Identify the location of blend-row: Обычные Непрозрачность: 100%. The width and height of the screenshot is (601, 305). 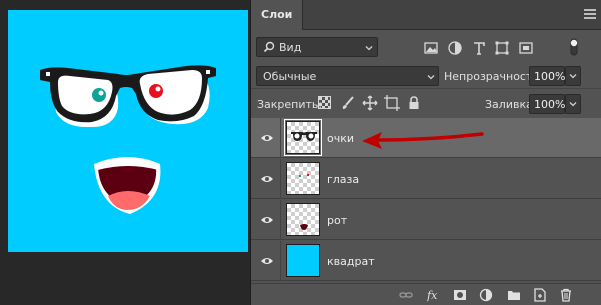
(426, 76).